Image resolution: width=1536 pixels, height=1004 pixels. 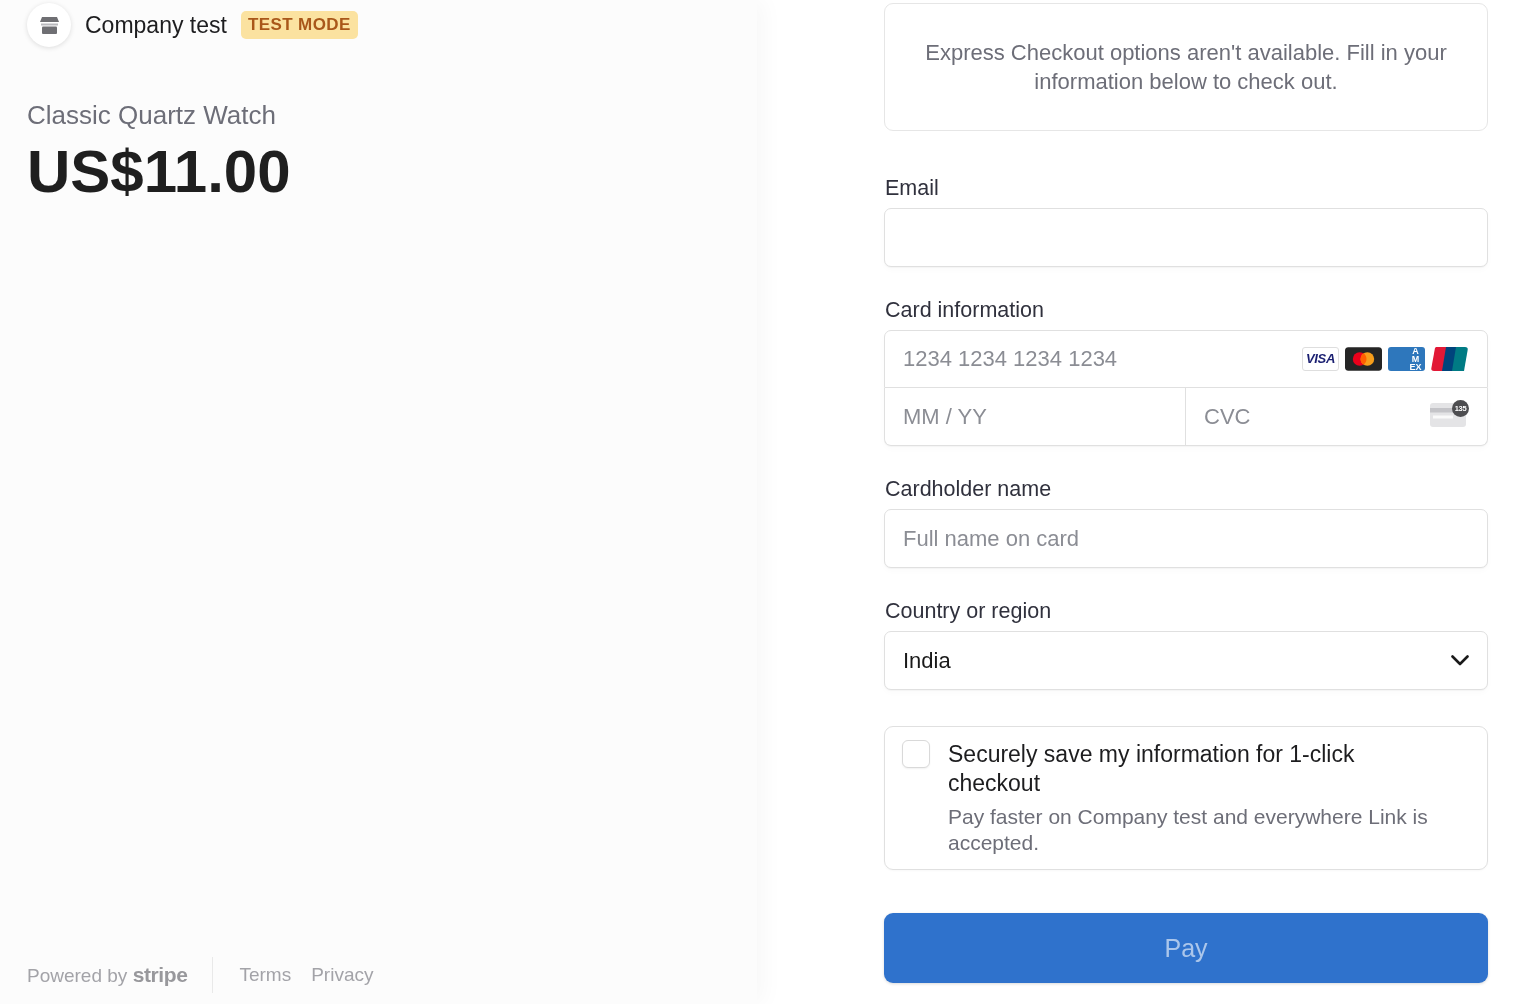 What do you see at coordinates (151, 115) in the screenshot?
I see `product-name: Classic Quartz Watch` at bounding box center [151, 115].